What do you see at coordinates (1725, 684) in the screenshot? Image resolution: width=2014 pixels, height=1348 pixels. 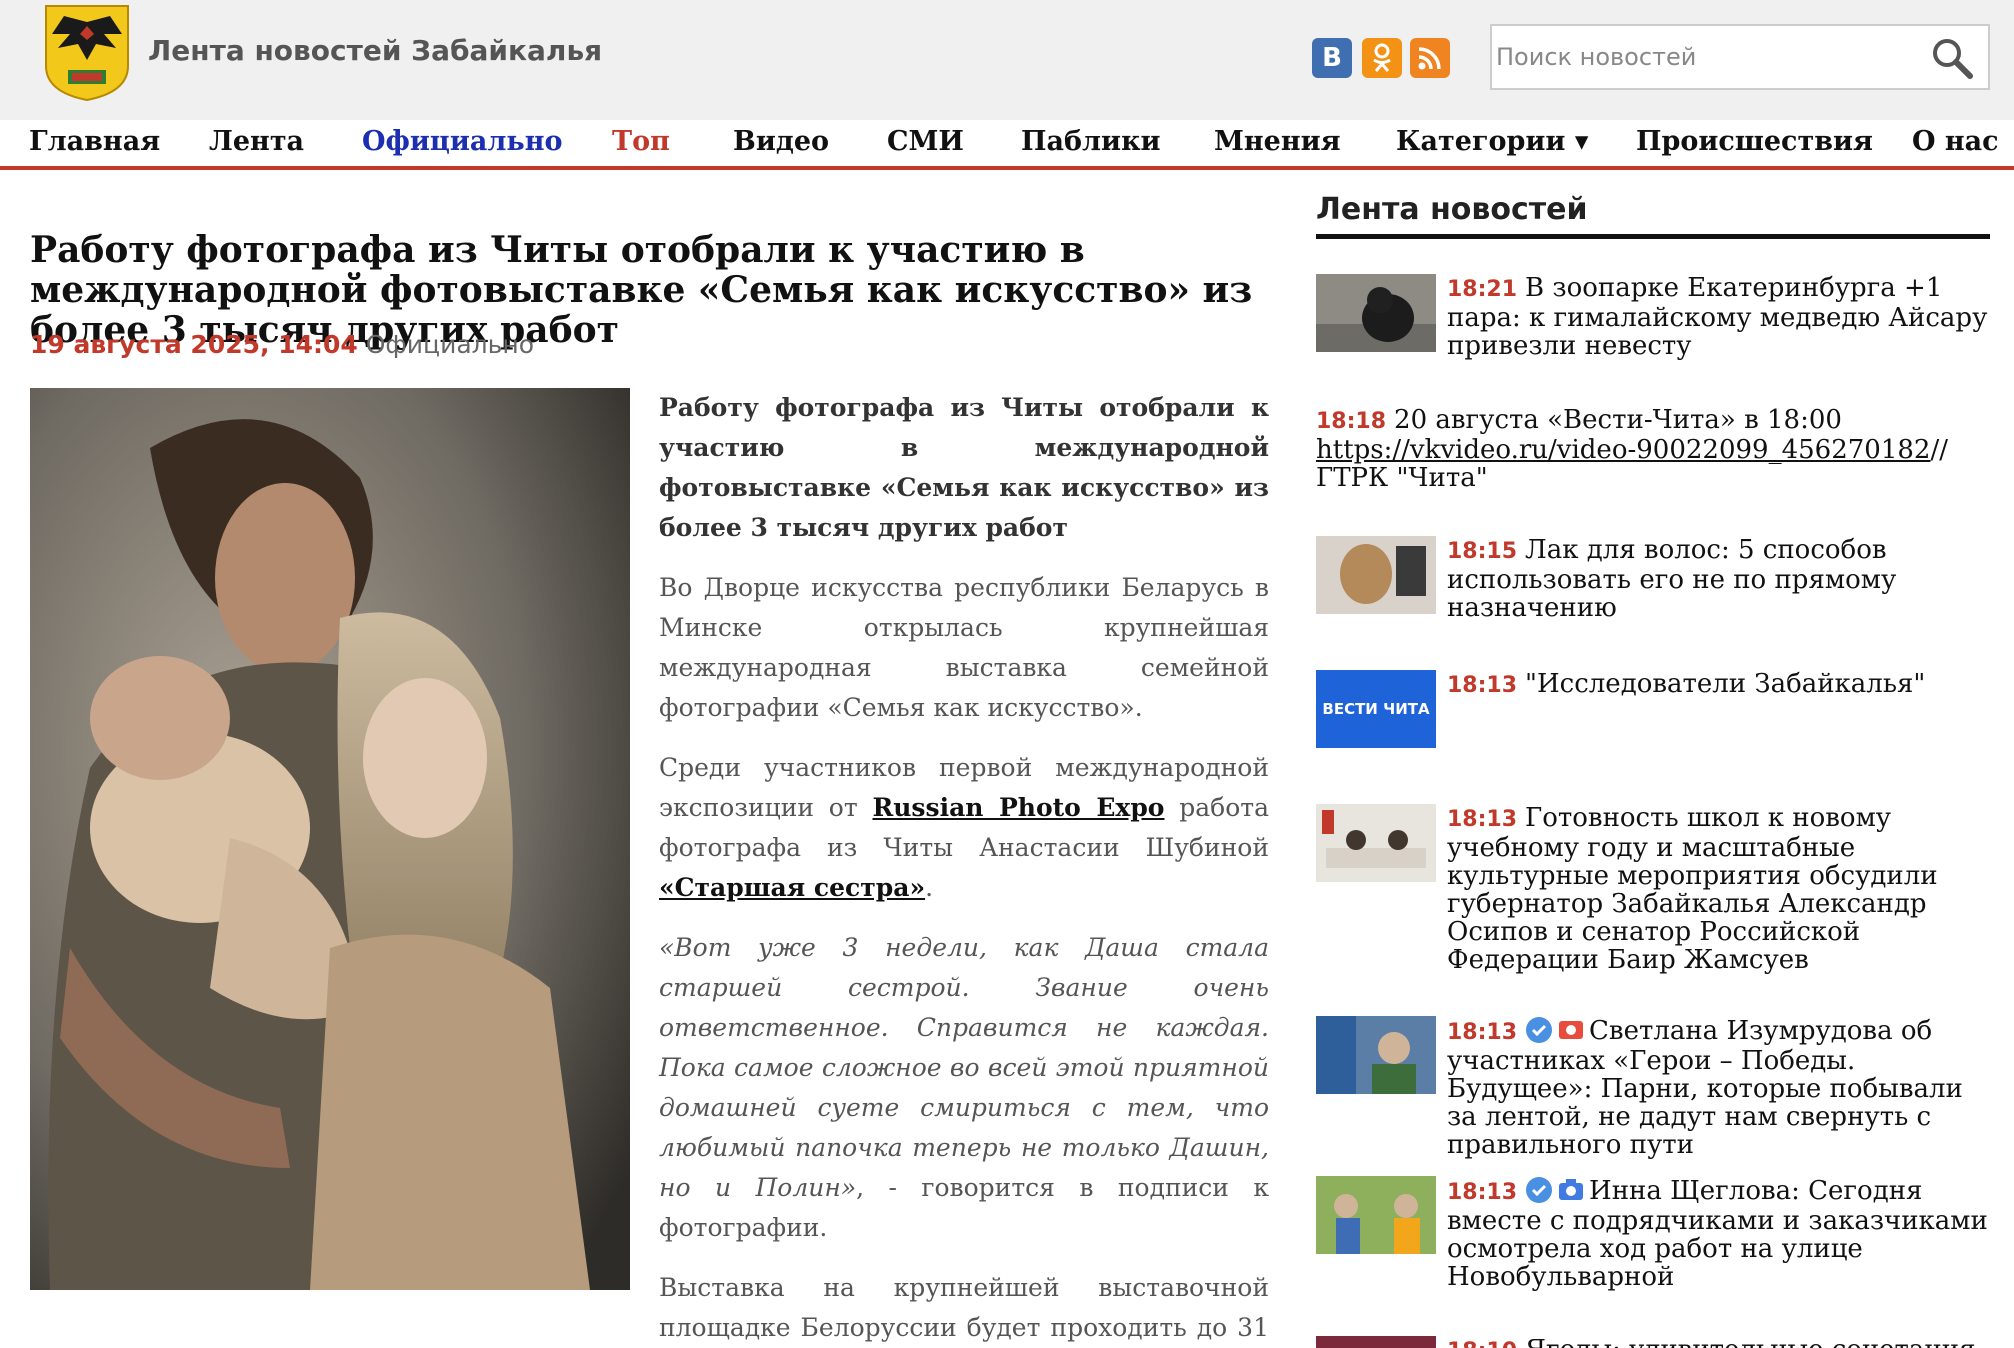 I see `news-headline: "Исследователи Забайкалья"` at bounding box center [1725, 684].